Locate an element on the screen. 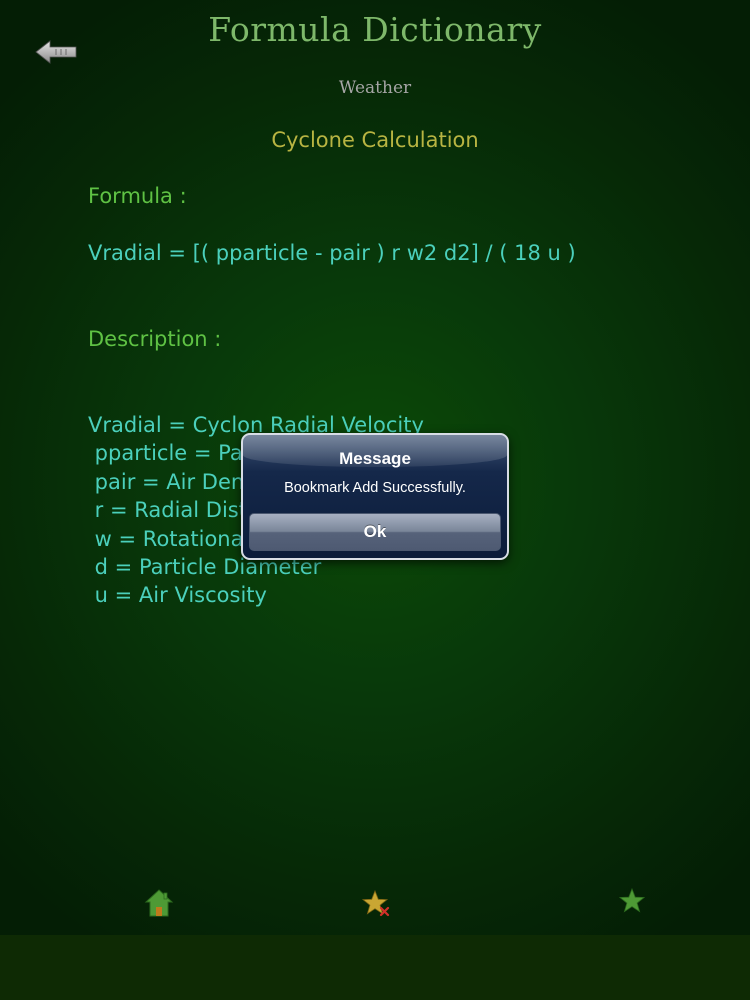 This screenshot has height=1000, width=750. alert-dialog: Message Bookmark Add Successfully. Ok is located at coordinates (375, 496).